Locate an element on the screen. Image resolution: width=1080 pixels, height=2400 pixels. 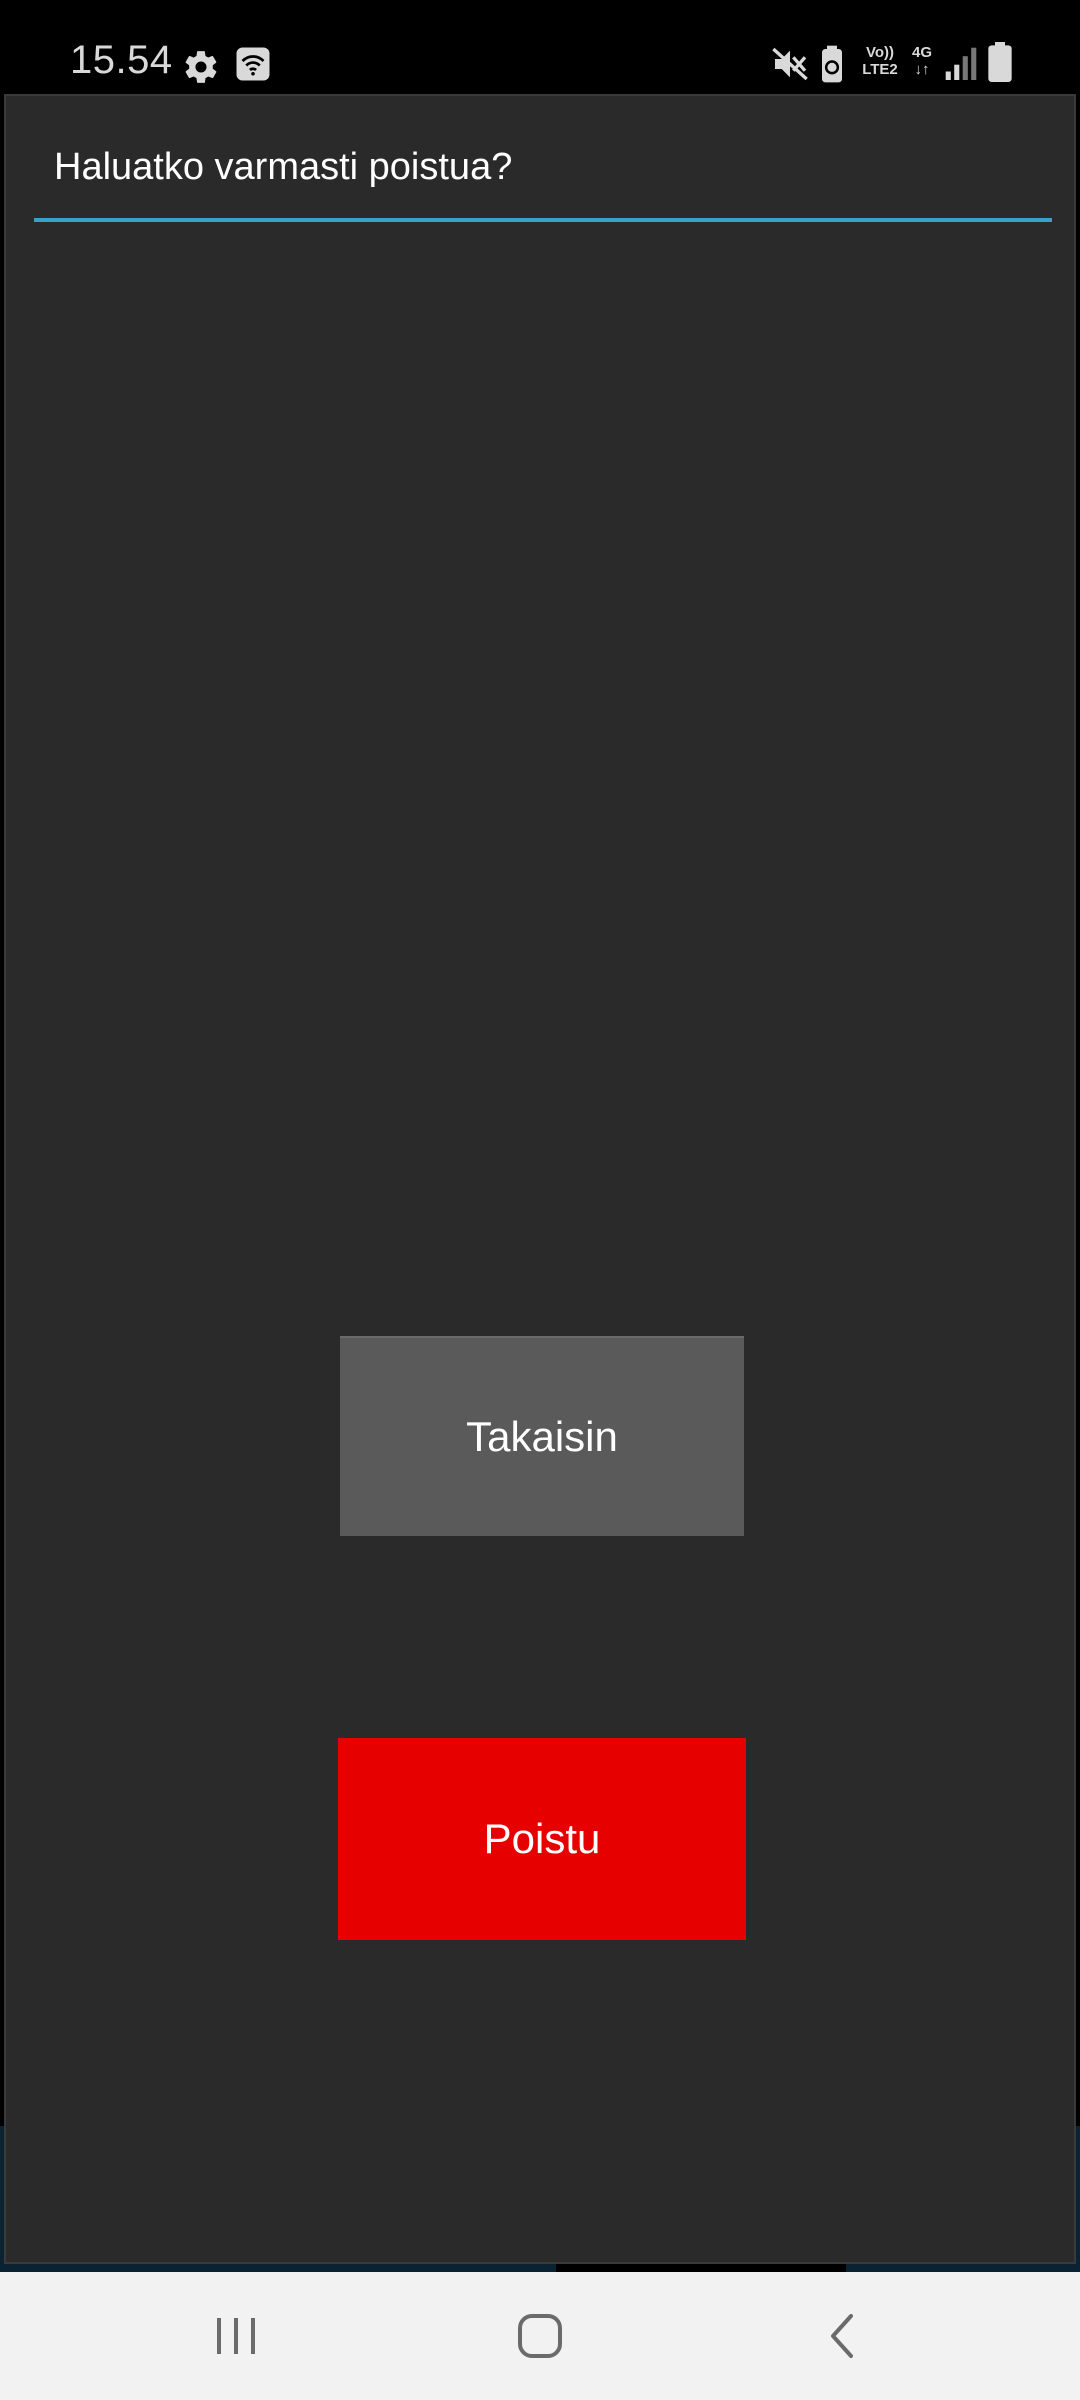
navigation-bar is located at coordinates (540, 2336).